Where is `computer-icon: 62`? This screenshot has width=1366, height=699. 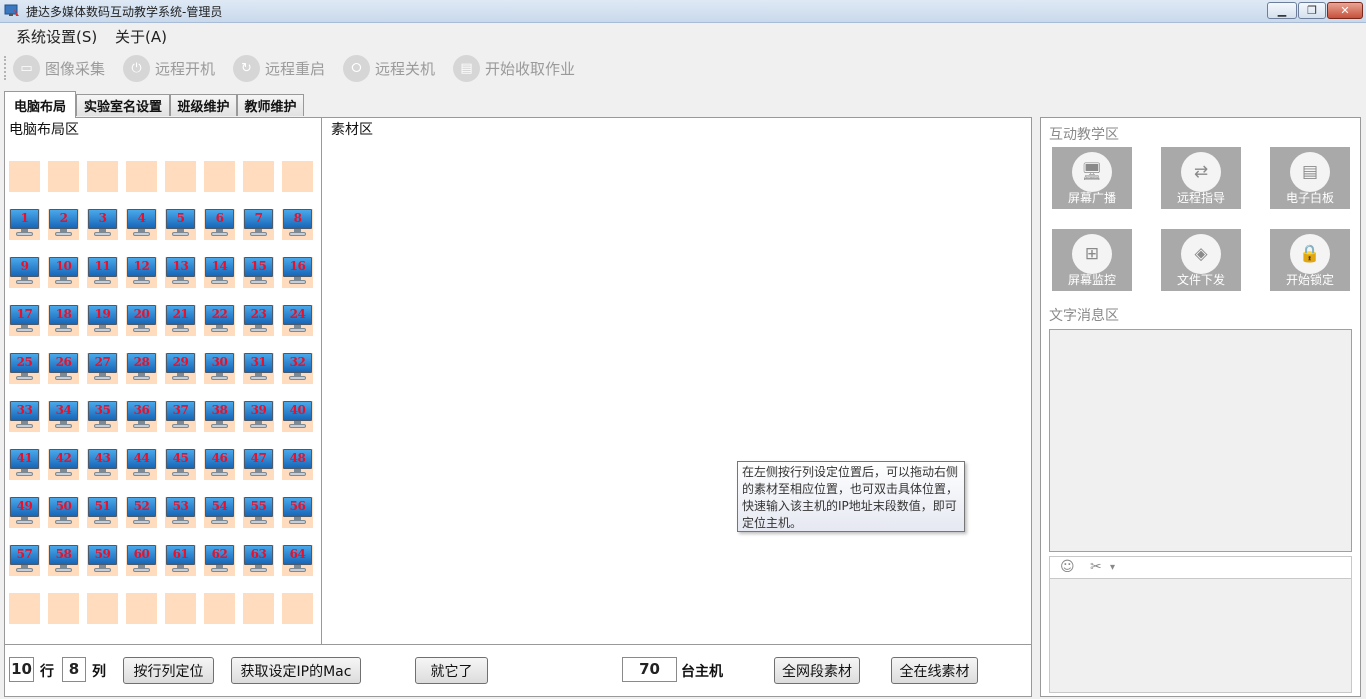 computer-icon: 62 is located at coordinates (219, 560).